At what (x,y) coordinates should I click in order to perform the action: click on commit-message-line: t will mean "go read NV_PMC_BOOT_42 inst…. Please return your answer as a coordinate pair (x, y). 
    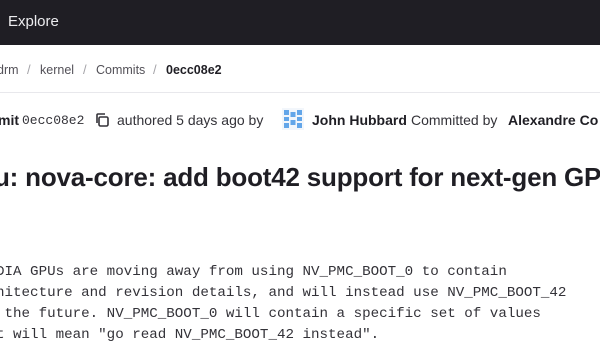
    Looking at the image, I should click on (190, 335).